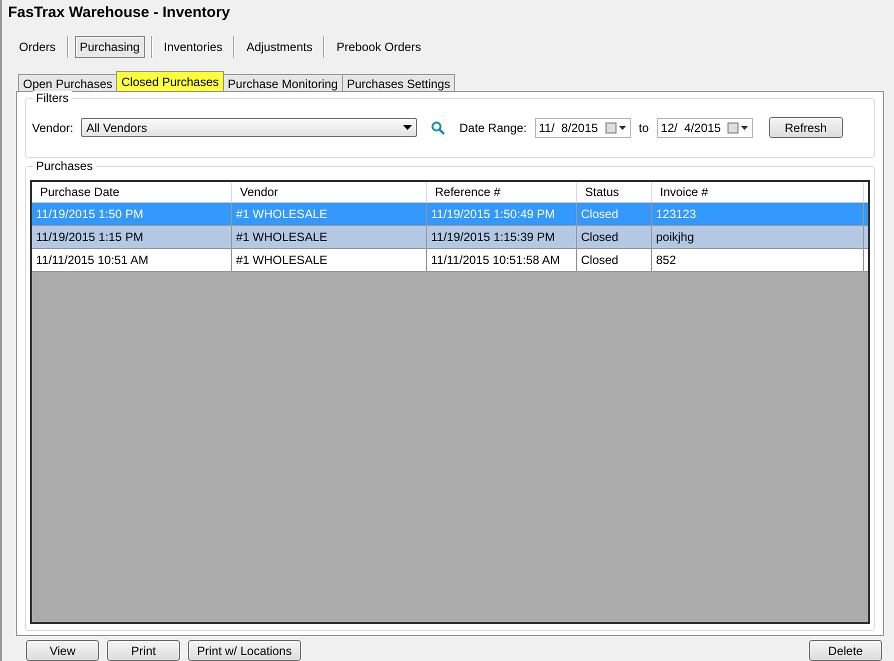 The image size is (894, 661). I want to click on table-cell: 11/11/2015 10:51:58 AM, so click(502, 260).